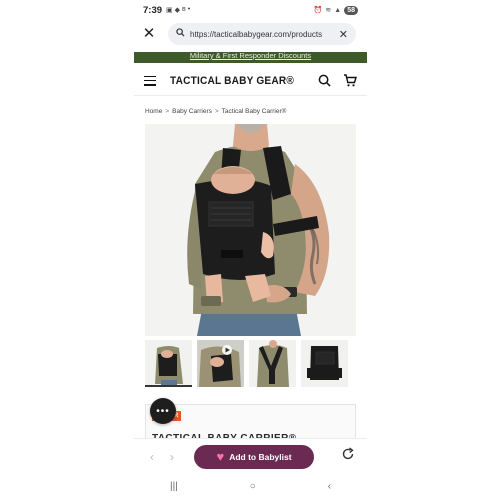 This screenshot has width=500, height=500. I want to click on back-arrow-icon: ‹, so click(152, 457).